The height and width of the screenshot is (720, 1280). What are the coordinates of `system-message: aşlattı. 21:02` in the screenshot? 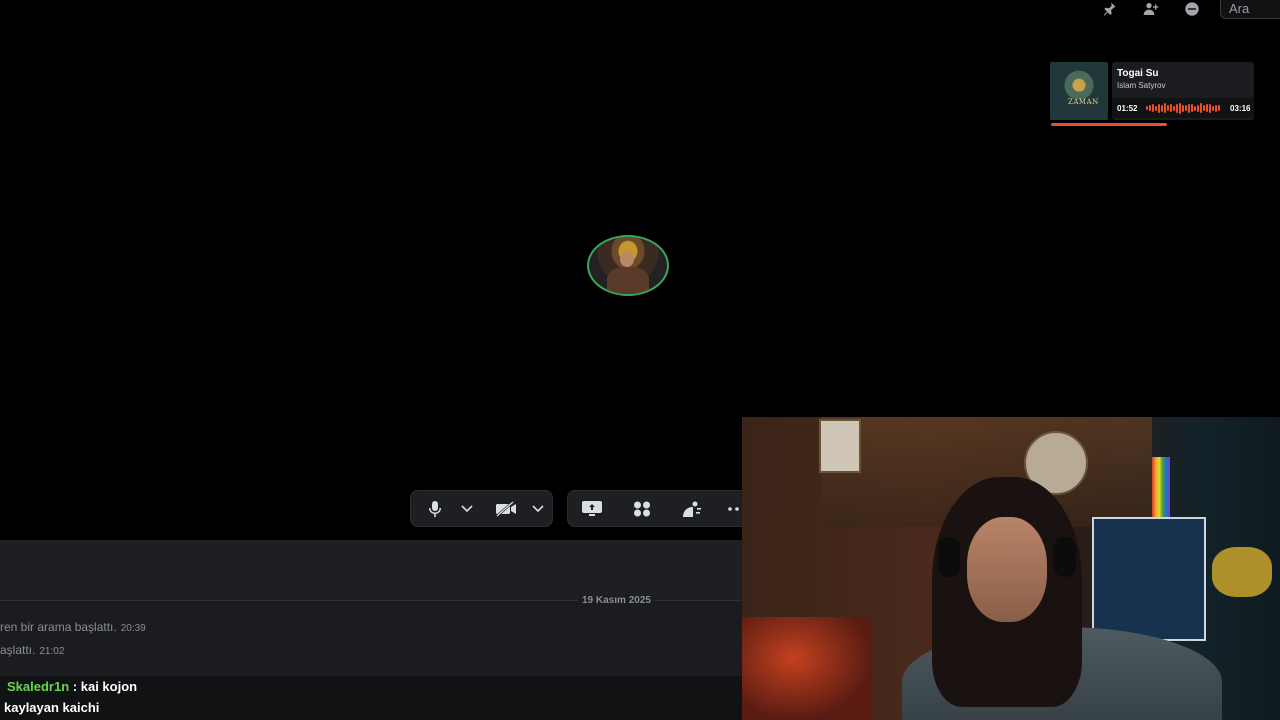 It's located at (32, 650).